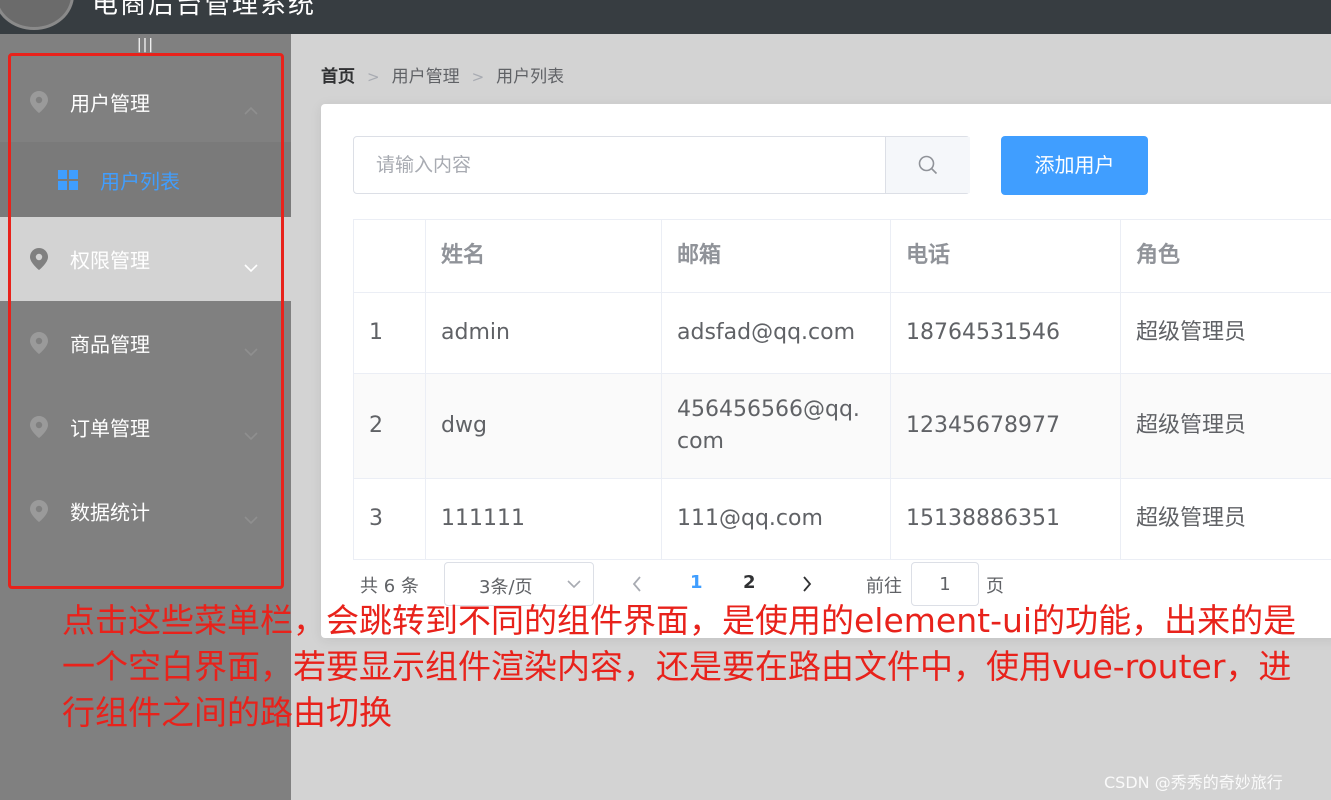  What do you see at coordinates (37, 15) in the screenshot?
I see `logo` at bounding box center [37, 15].